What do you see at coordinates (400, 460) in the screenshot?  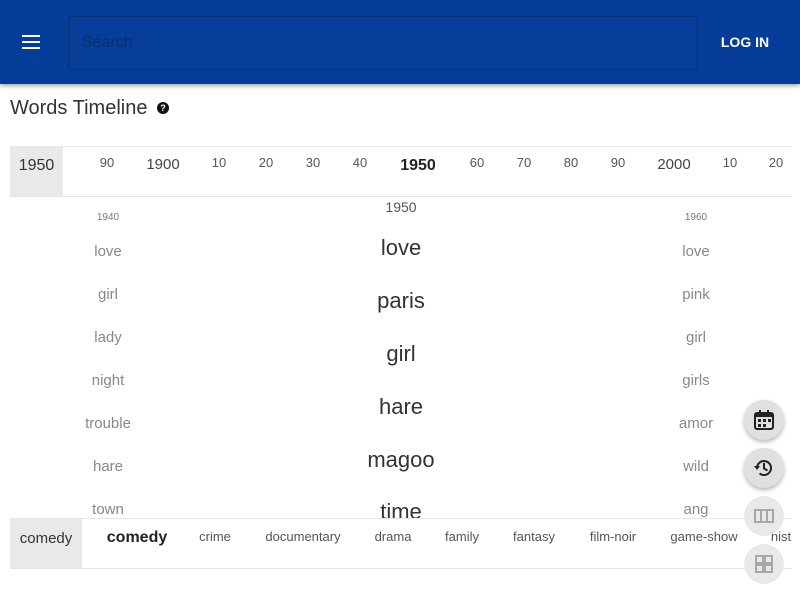 I see `word-item: magoo` at bounding box center [400, 460].